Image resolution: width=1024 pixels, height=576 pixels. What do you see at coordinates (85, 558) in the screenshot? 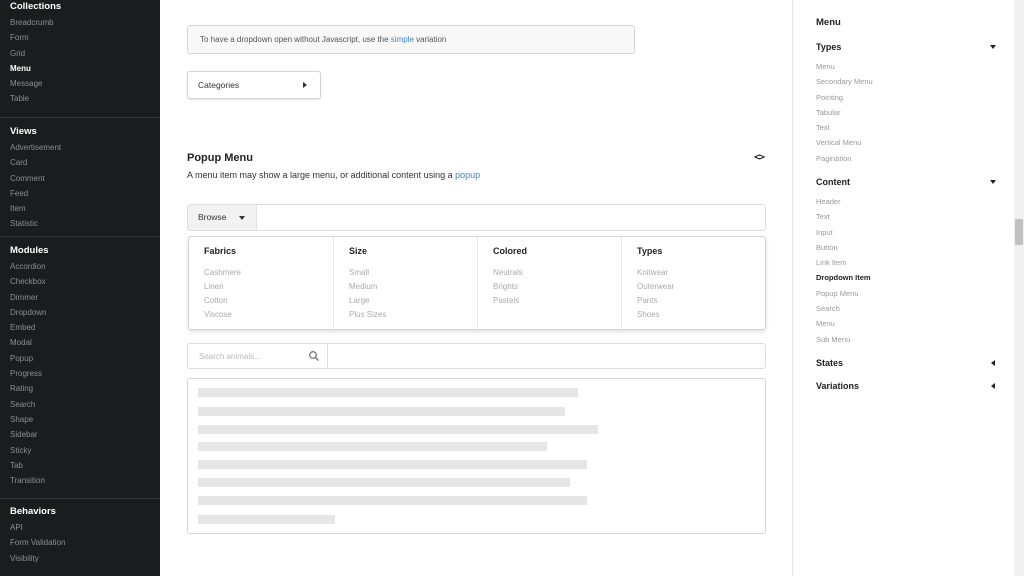
I see `nav-item-visibility: Visibility` at bounding box center [85, 558].